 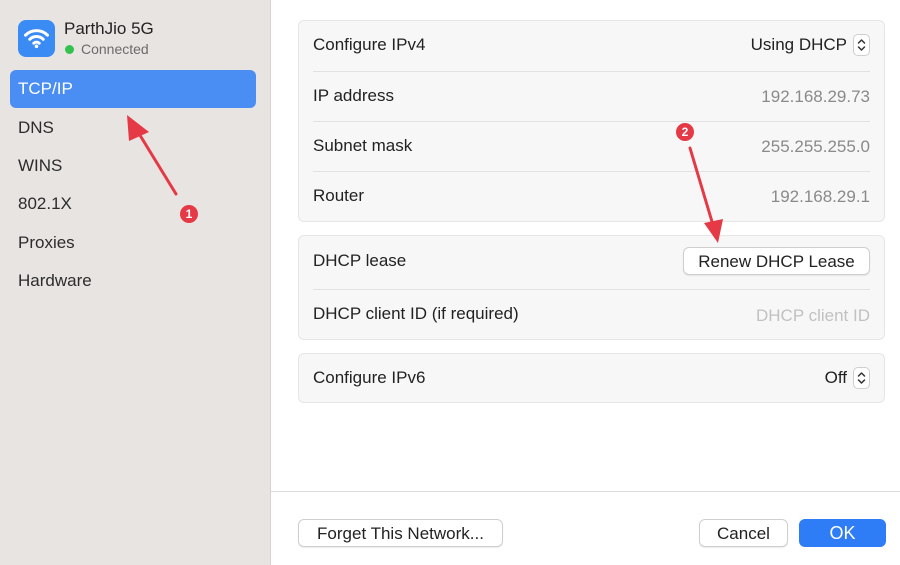 I want to click on router-value: 192.168.29.1, so click(x=820, y=196).